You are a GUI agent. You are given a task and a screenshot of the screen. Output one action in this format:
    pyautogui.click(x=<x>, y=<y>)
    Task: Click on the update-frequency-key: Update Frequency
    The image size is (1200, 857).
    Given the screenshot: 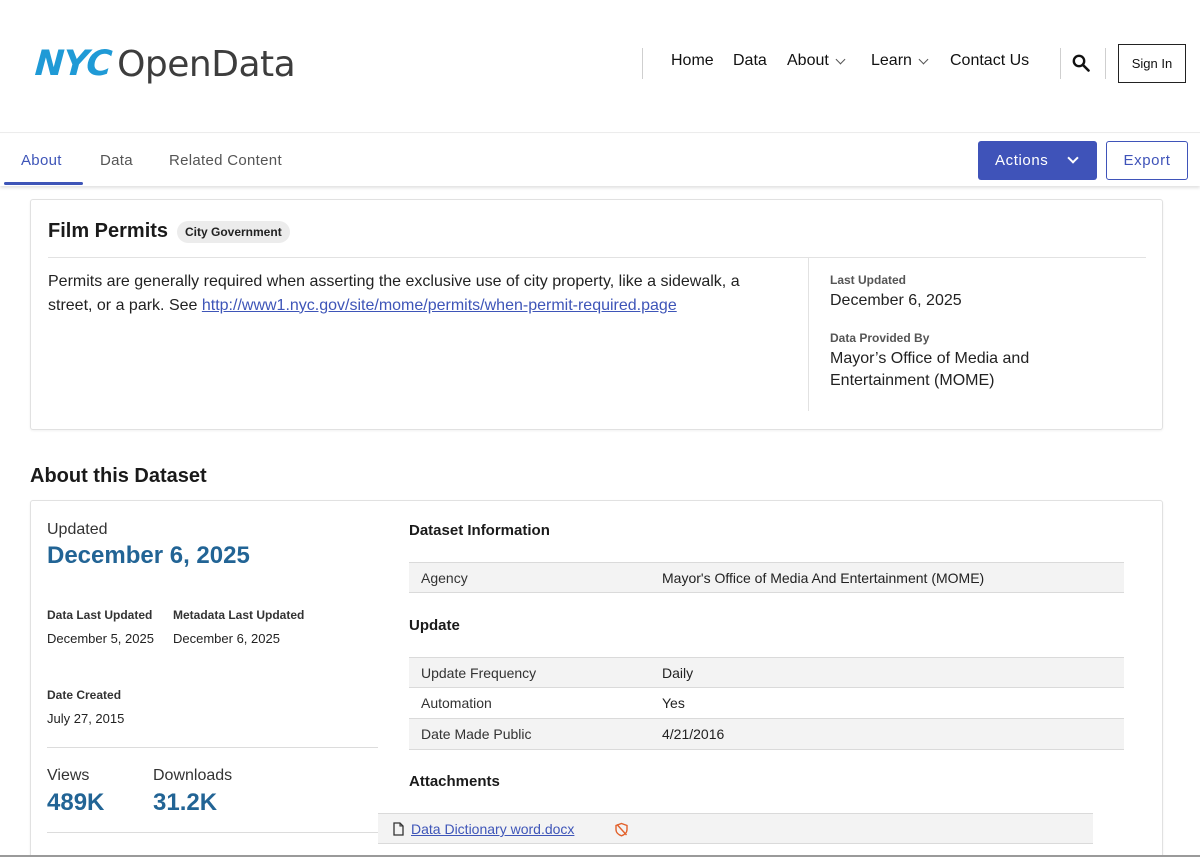 What is the action you would take?
    pyautogui.click(x=479, y=673)
    